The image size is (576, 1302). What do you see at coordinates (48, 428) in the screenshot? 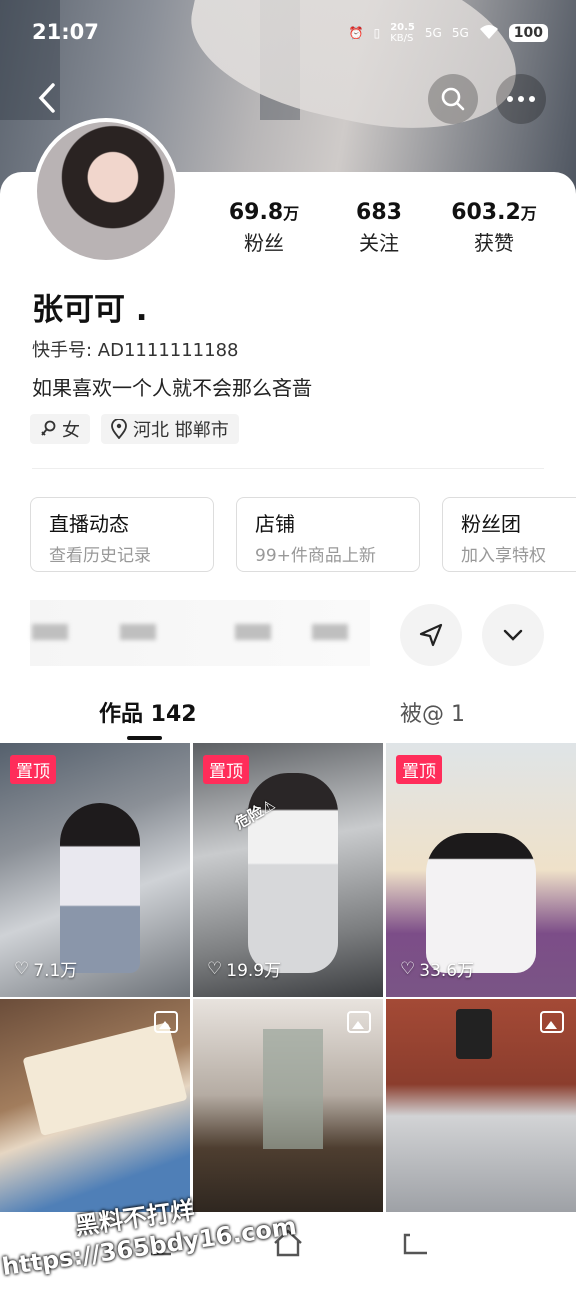
I see `female-icon` at bounding box center [48, 428].